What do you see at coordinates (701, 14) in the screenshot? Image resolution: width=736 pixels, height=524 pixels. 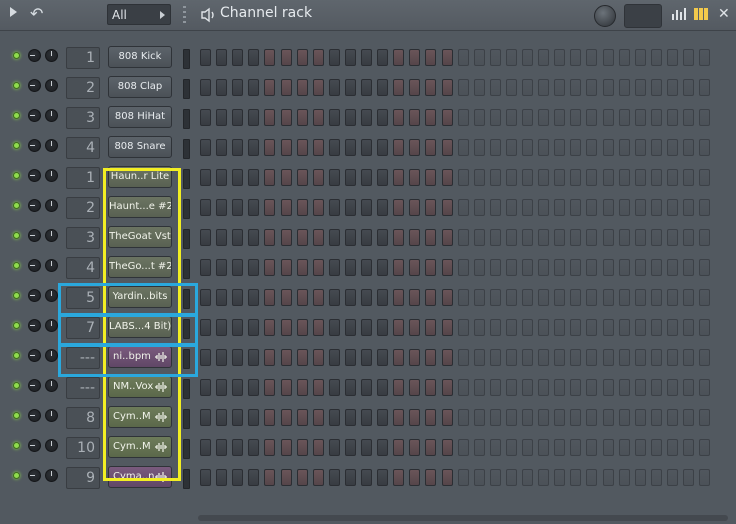 I see `step-sequencer-icon` at bounding box center [701, 14].